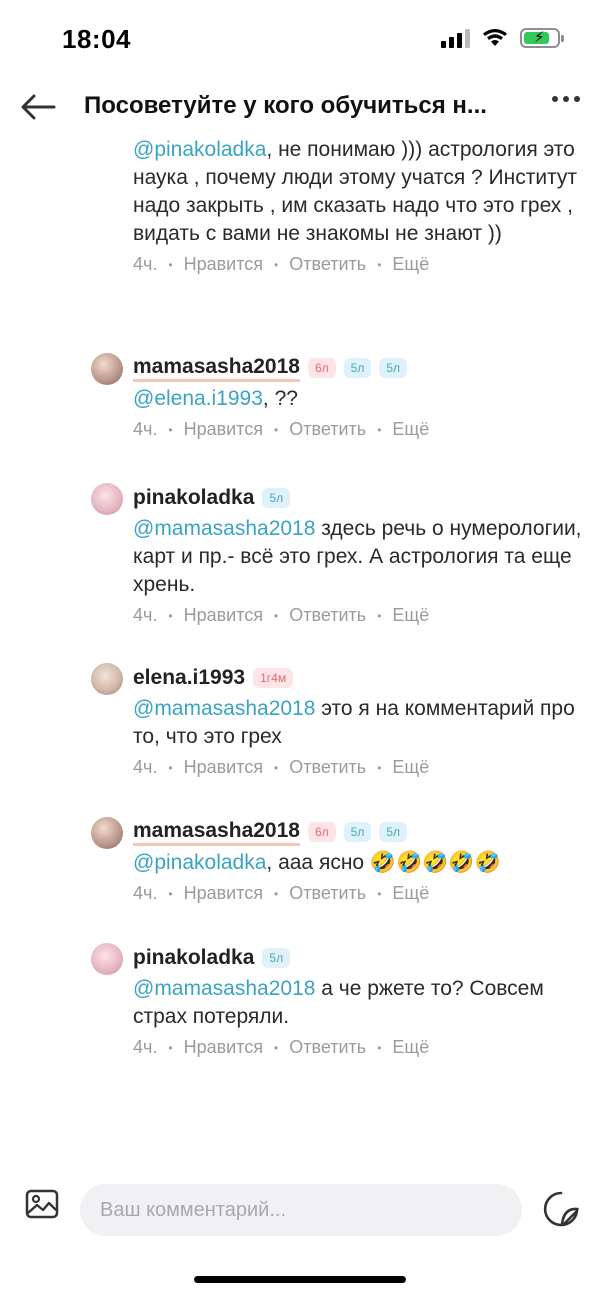  I want to click on more-options-icon, so click(566, 99).